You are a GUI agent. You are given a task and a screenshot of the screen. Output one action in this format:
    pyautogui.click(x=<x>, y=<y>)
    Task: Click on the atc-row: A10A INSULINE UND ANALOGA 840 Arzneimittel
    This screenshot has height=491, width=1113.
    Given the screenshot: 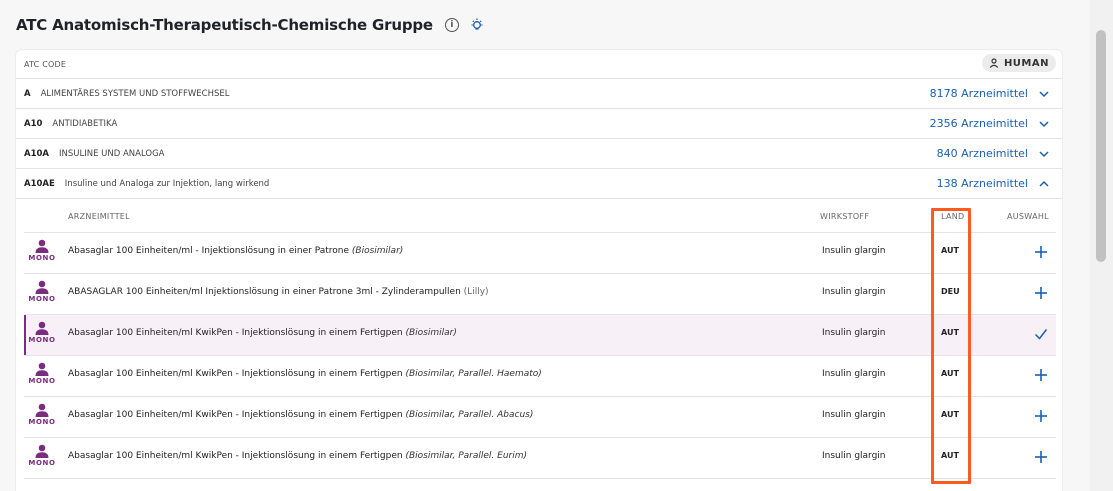 What is the action you would take?
    pyautogui.click(x=539, y=154)
    